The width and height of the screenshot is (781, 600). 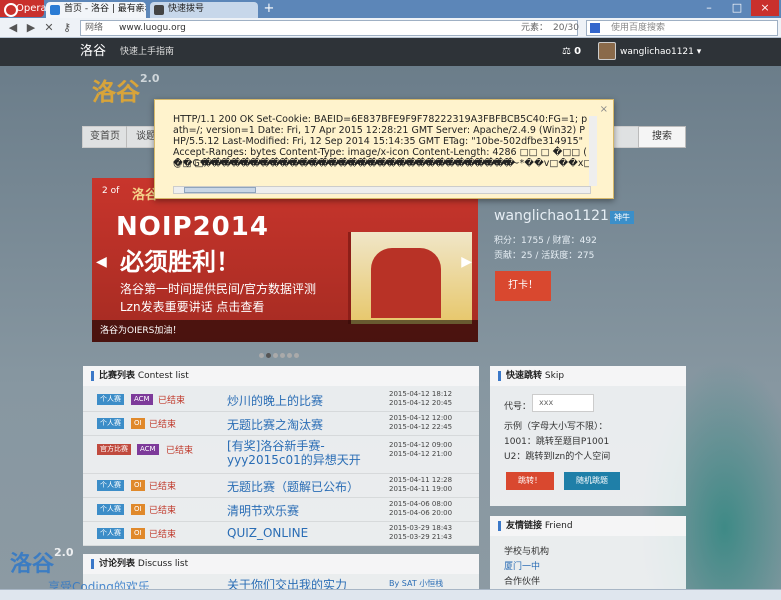 What do you see at coordinates (466, 262) in the screenshot?
I see `banner-next-icon: ▶` at bounding box center [466, 262].